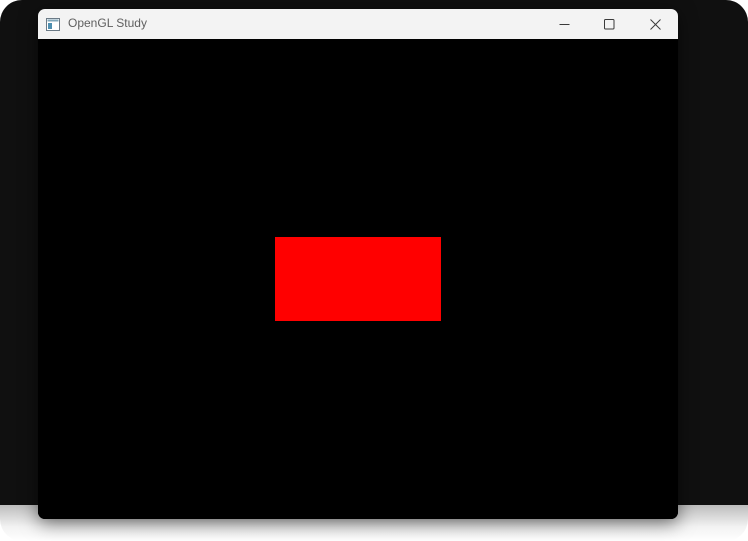 The height and width of the screenshot is (541, 748). I want to click on close-icon, so click(655, 24).